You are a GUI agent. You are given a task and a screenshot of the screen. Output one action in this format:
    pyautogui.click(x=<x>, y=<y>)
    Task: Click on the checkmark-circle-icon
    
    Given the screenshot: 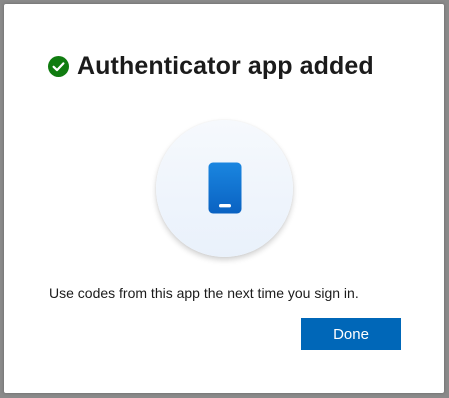 What is the action you would take?
    pyautogui.click(x=58, y=66)
    